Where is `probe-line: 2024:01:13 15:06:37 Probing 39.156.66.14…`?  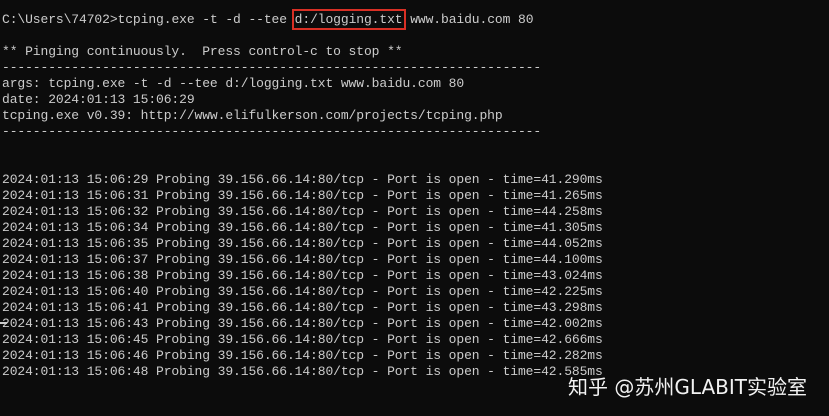
probe-line: 2024:01:13 15:06:37 Probing 39.156.66.14… is located at coordinates (302, 259).